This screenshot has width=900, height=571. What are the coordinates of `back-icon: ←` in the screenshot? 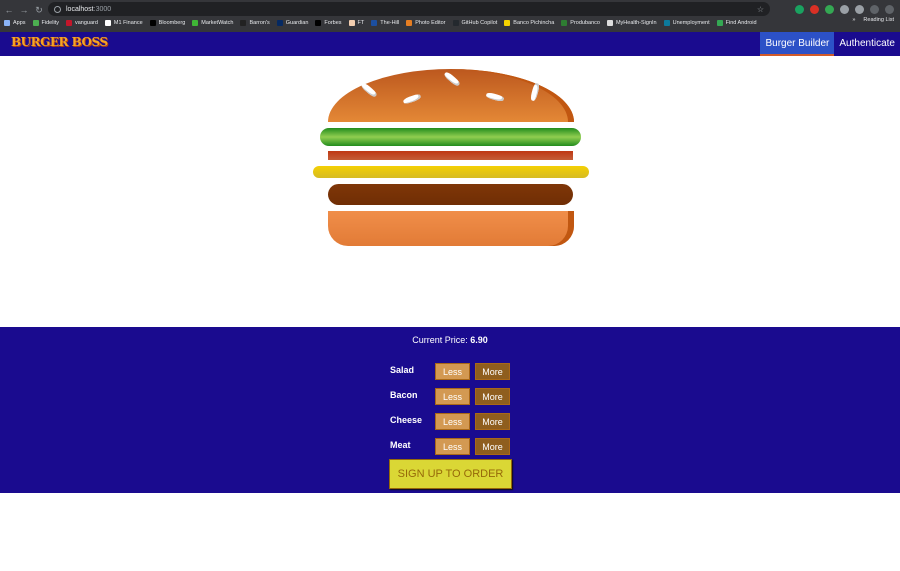 It's located at (9, 10).